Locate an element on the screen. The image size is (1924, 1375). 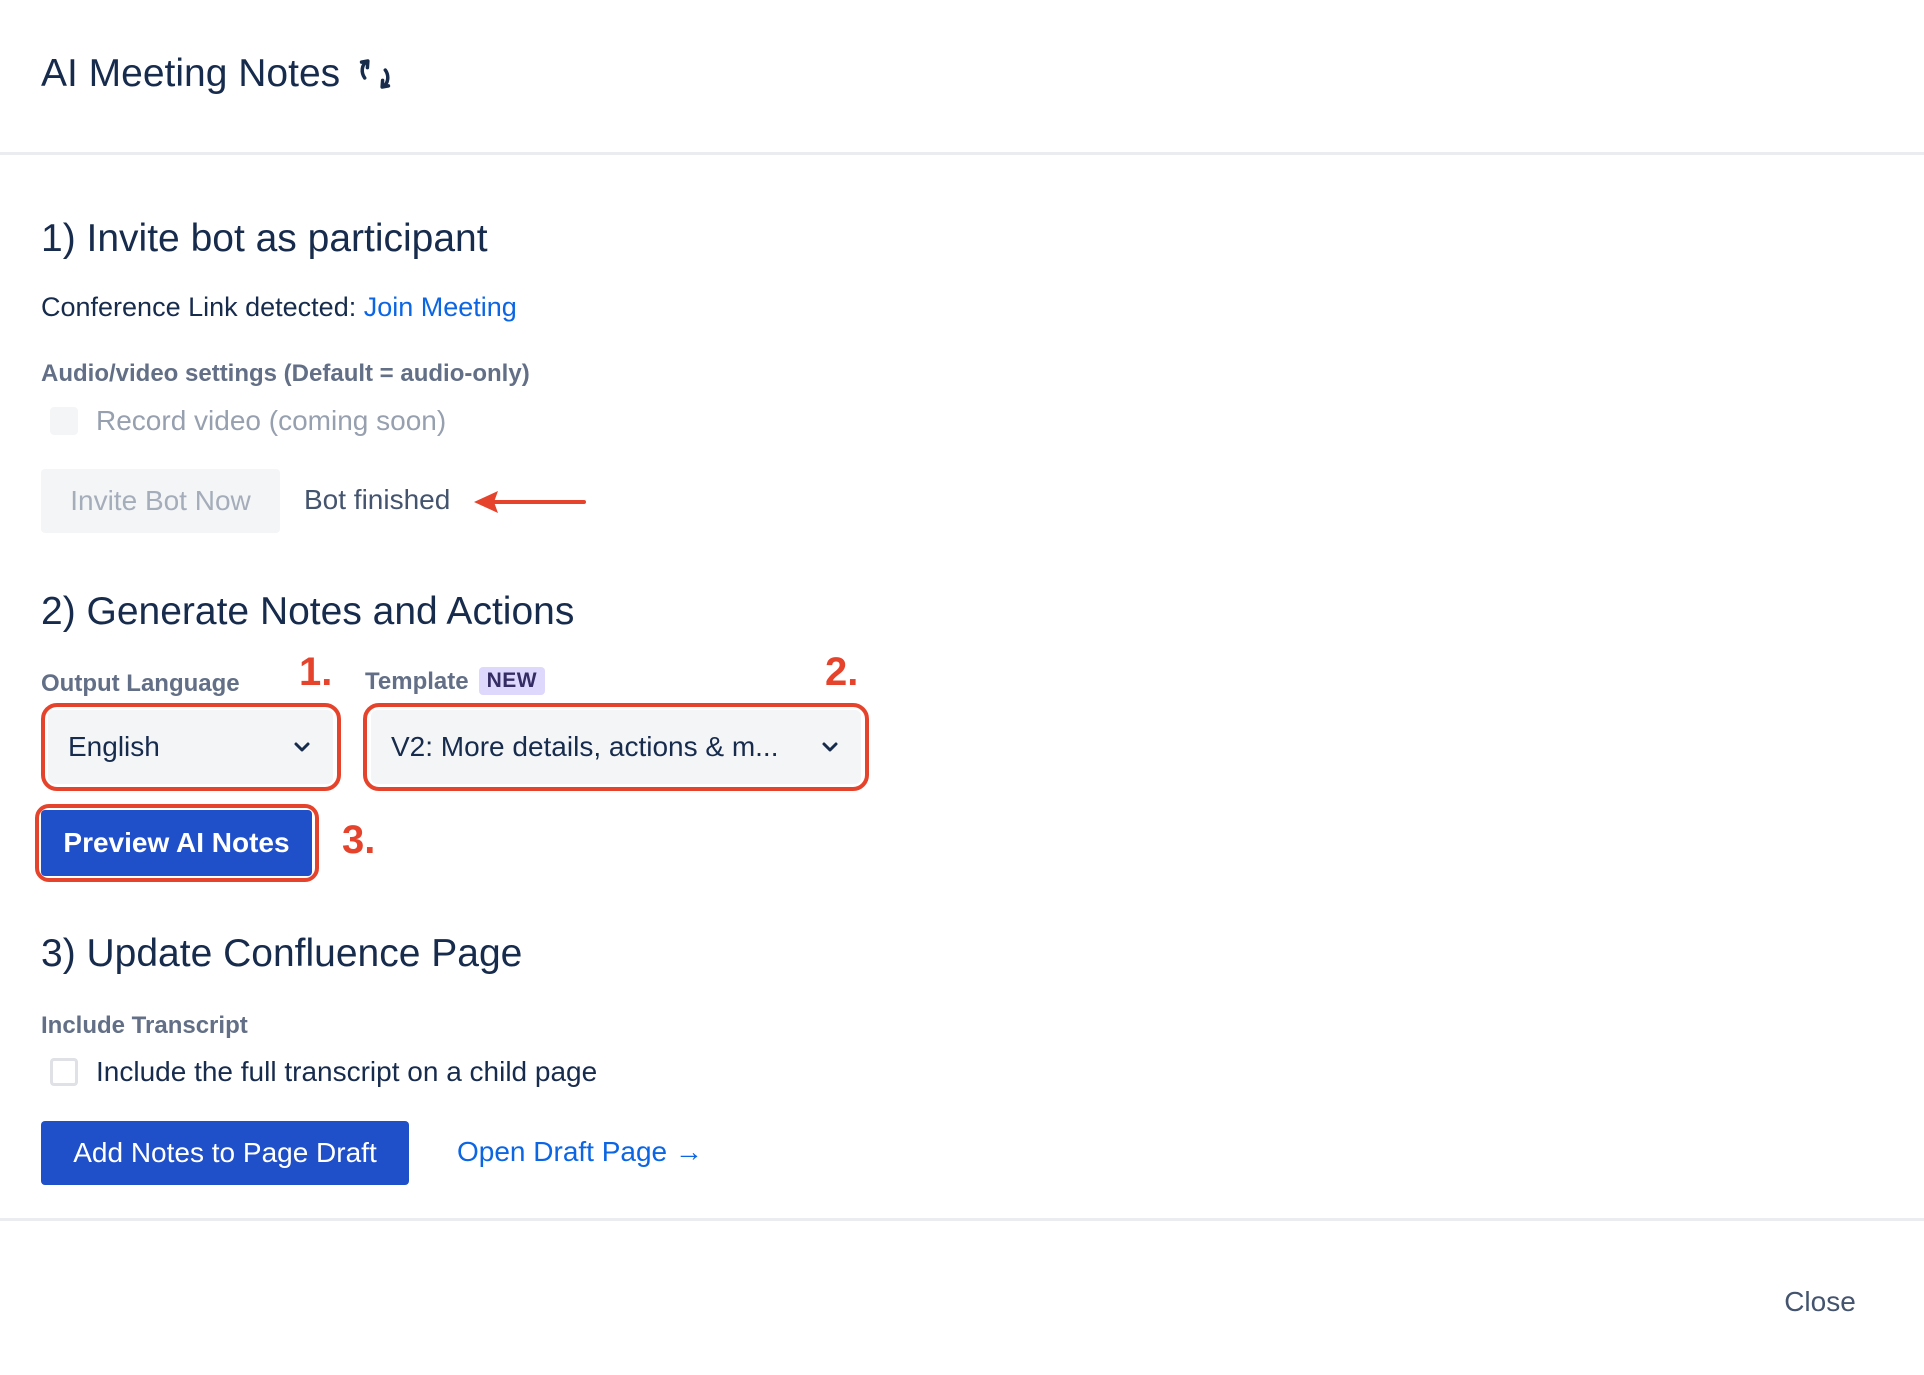
join-meeting-link: Join Meeting is located at coordinates (440, 307).